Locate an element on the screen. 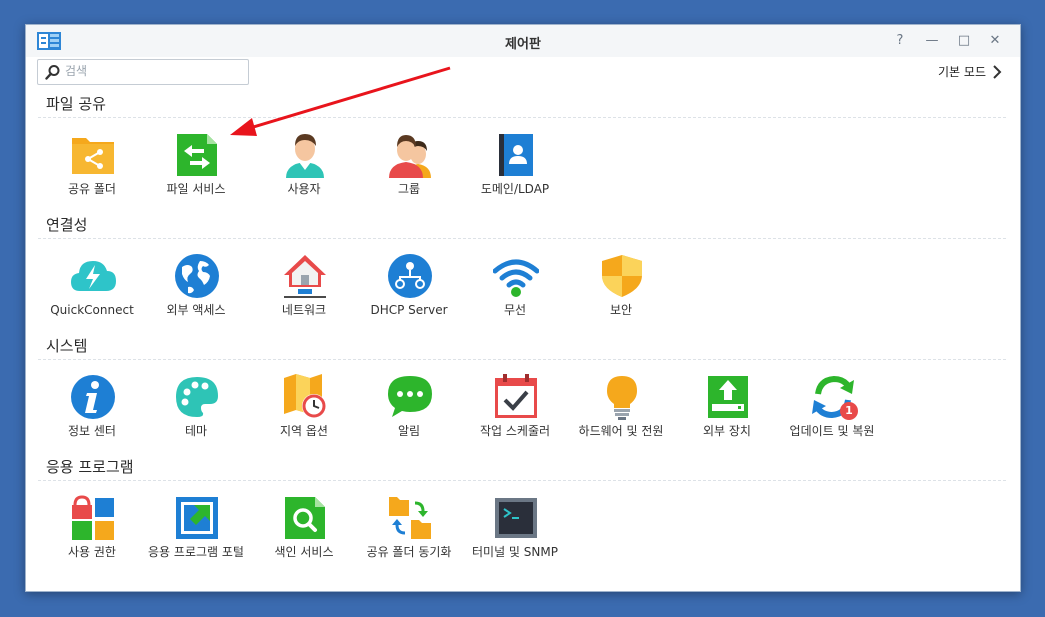 The image size is (1045, 617). item-task-scheduler: 작업 스케줄러 is located at coordinates (515, 430).